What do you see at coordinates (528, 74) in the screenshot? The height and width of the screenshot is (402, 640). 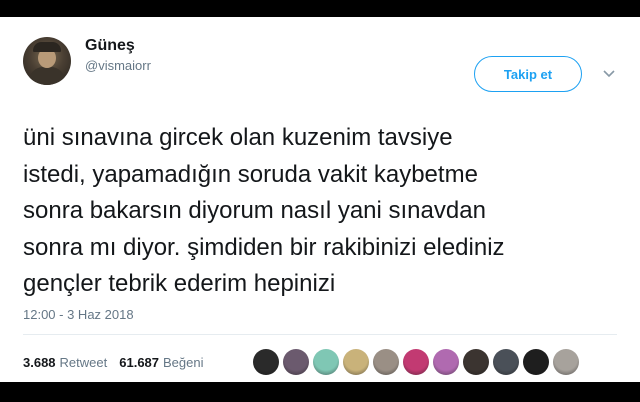 I see `follow-button: Takip et` at bounding box center [528, 74].